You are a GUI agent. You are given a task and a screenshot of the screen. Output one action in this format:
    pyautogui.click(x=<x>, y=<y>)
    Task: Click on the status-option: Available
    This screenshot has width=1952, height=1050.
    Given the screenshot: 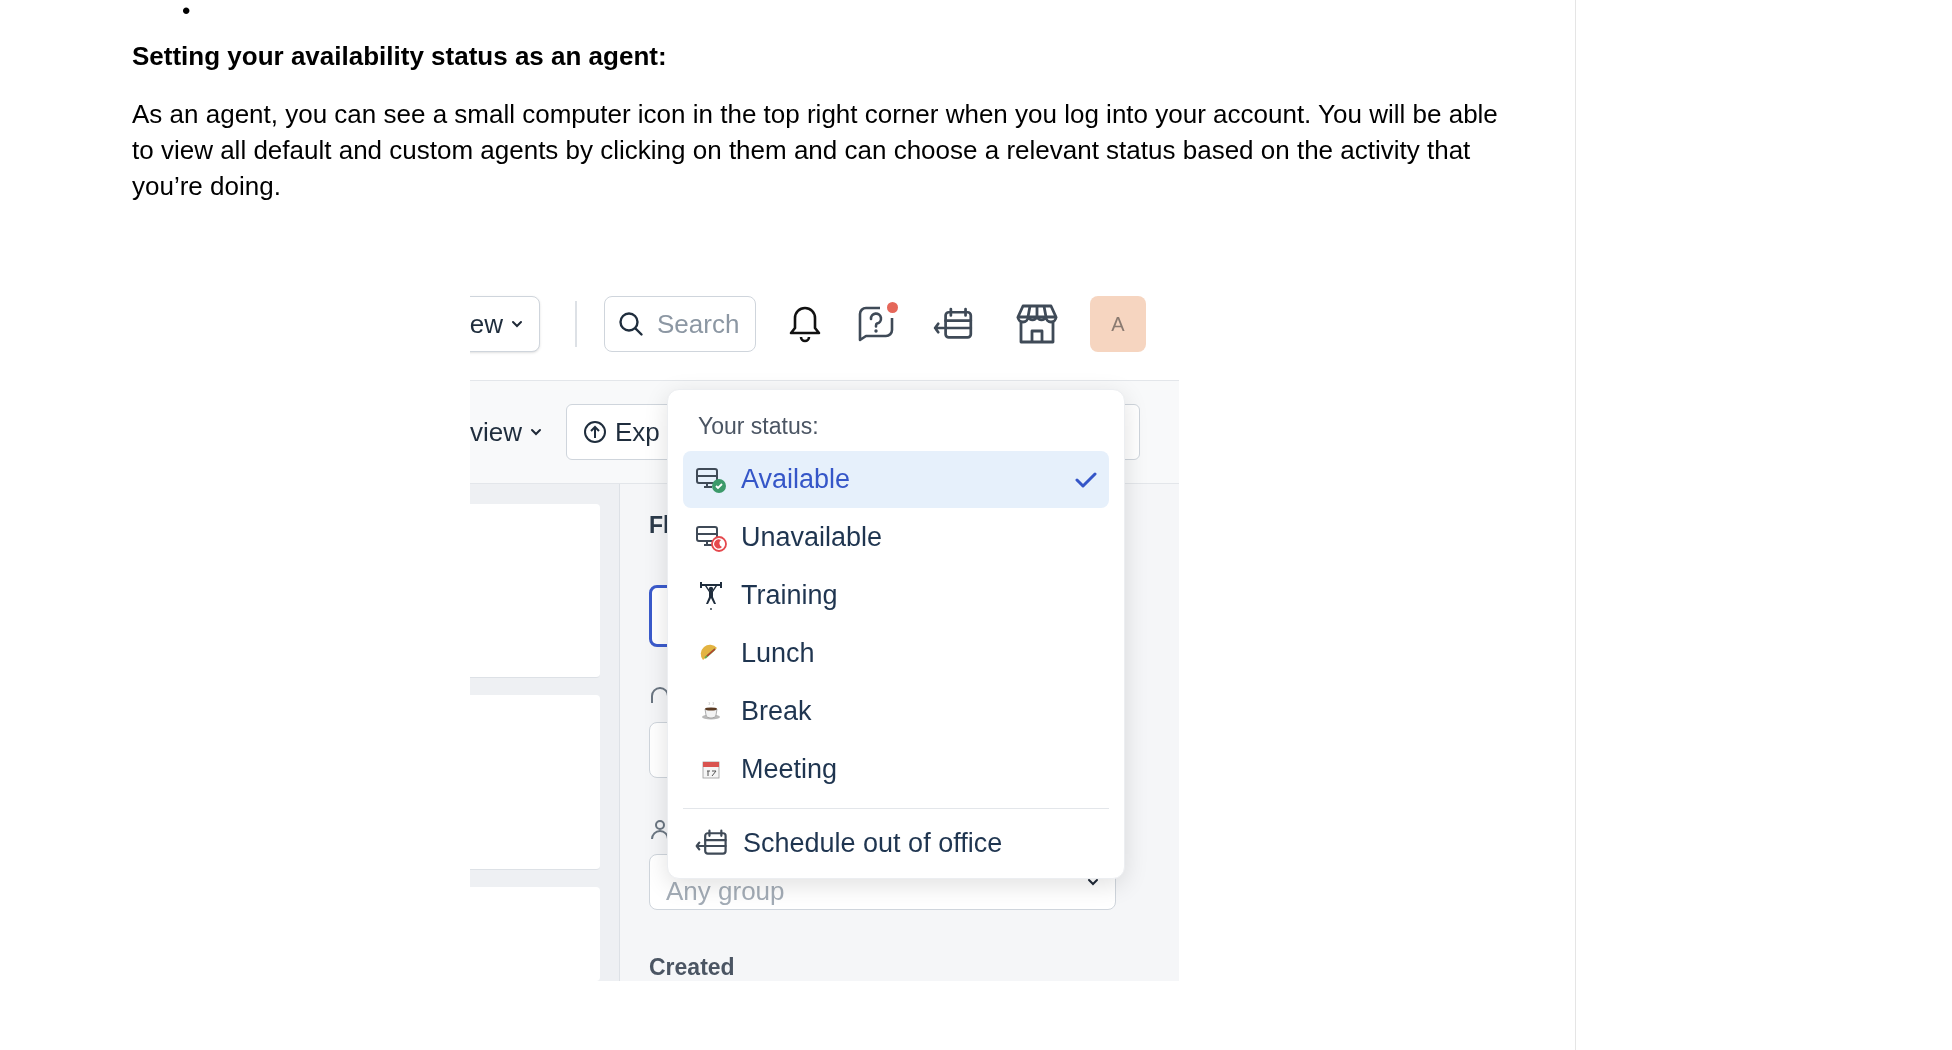 What is the action you would take?
    pyautogui.click(x=896, y=479)
    